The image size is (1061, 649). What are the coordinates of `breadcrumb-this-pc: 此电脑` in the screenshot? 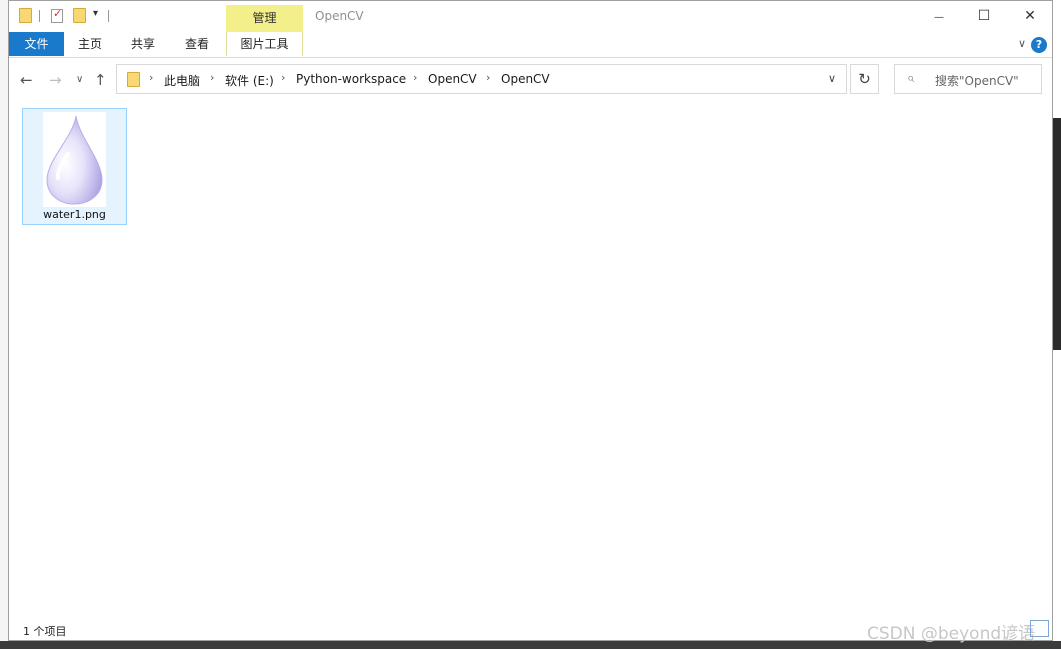 It's located at (182, 80).